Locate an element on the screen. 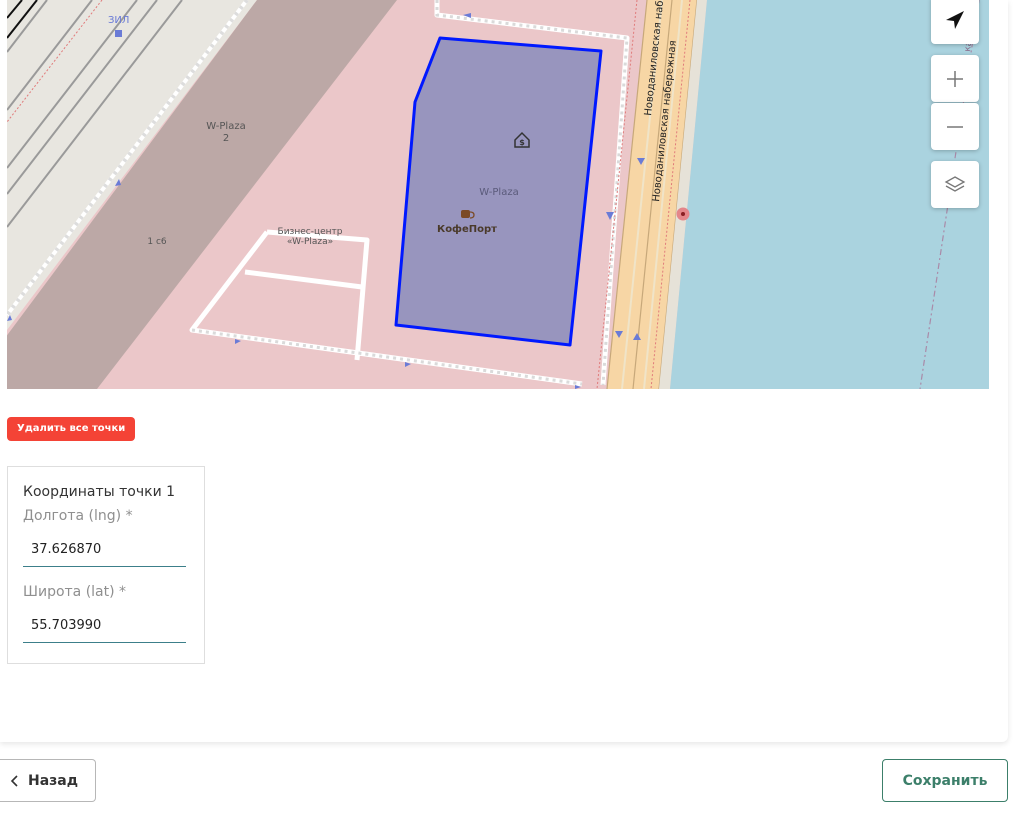  lng-input: 37.626870 is located at coordinates (104, 553).